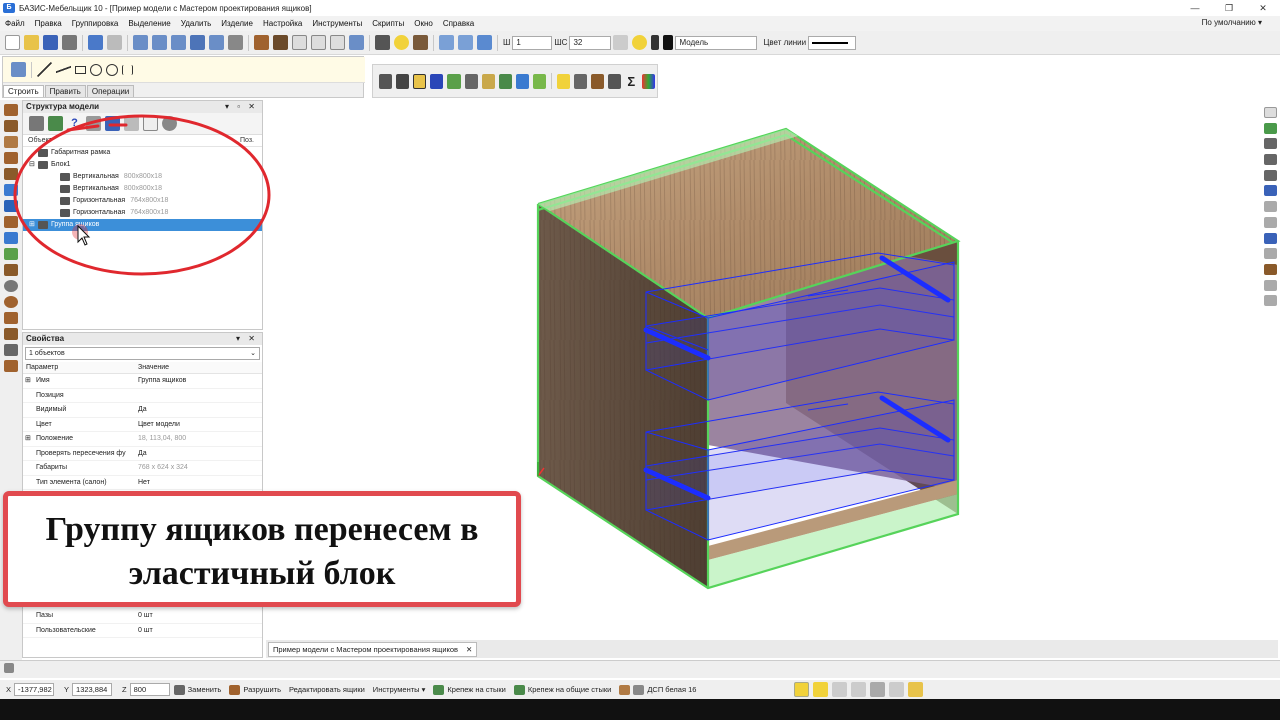 The height and width of the screenshot is (720, 1280). Describe the element at coordinates (821, 689) in the screenshot. I see `status-tool-2-icon` at that location.